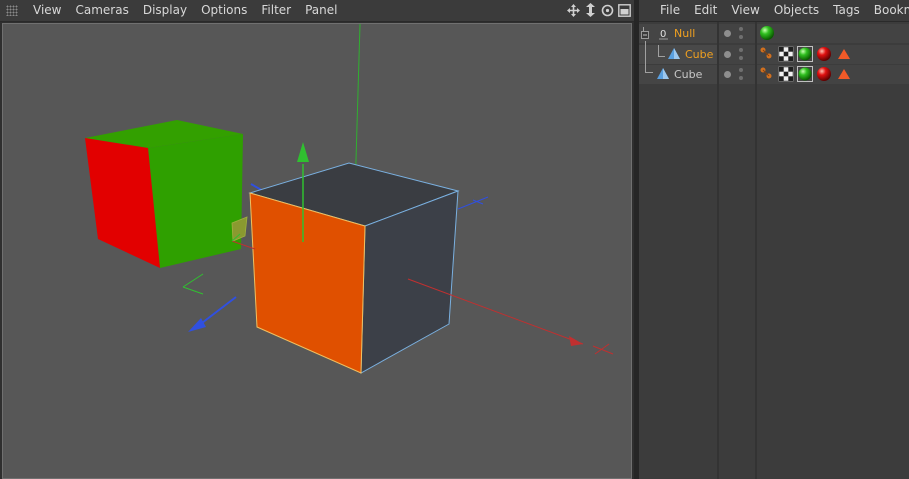 The image size is (909, 479). Describe the element at coordinates (12, 10) in the screenshot. I see `panel-grip-icon` at that location.